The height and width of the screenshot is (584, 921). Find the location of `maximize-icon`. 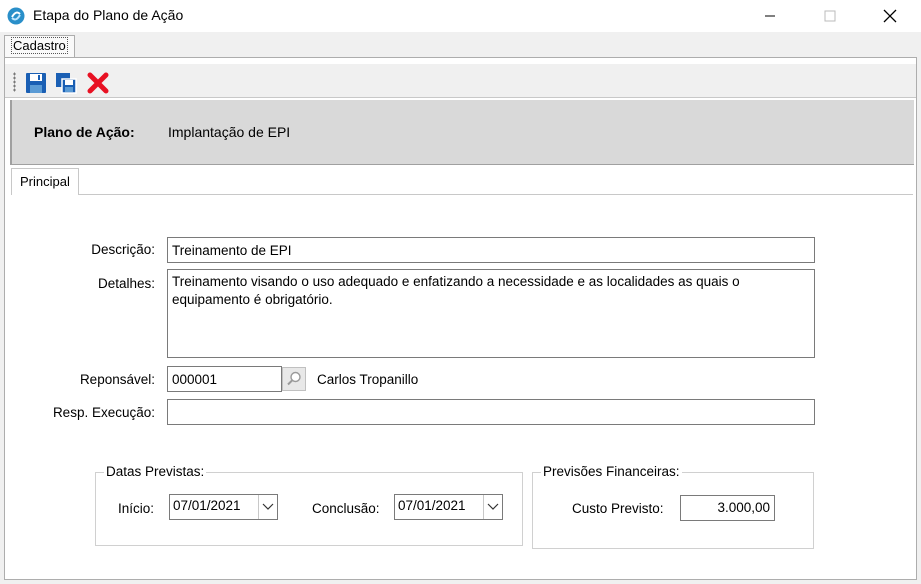

maximize-icon is located at coordinates (830, 16).